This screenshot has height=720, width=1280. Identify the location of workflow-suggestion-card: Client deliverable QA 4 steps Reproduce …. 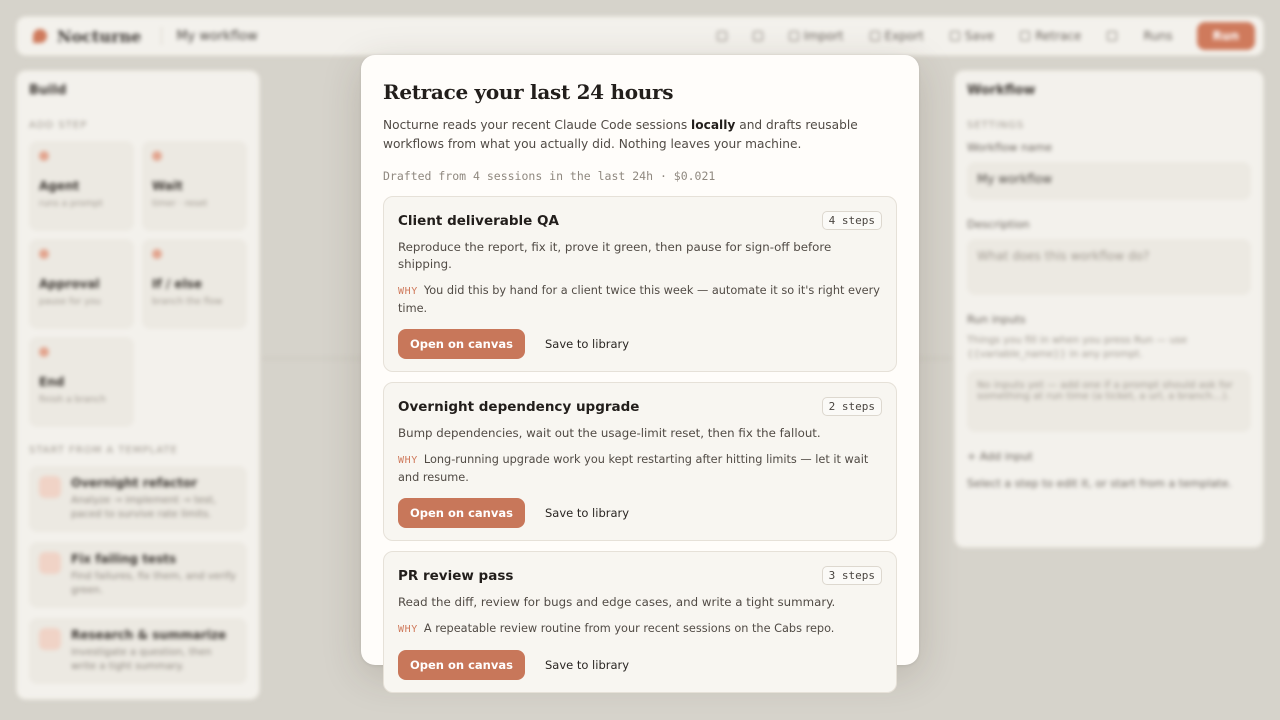
(640, 284).